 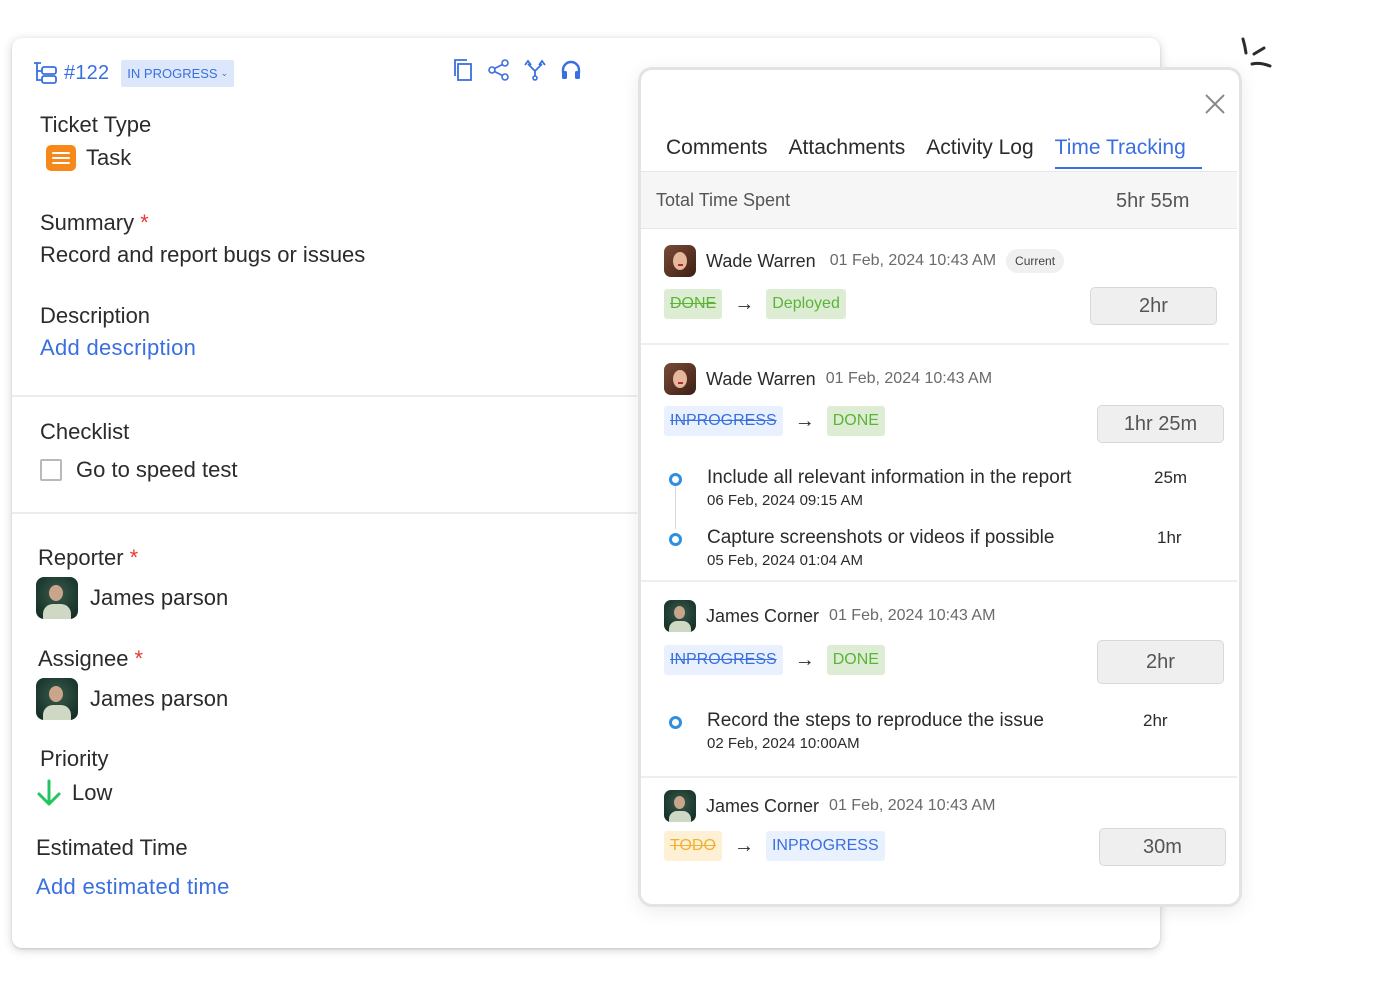 I want to click on status-label: IN PROGRESS, so click(x=172, y=73).